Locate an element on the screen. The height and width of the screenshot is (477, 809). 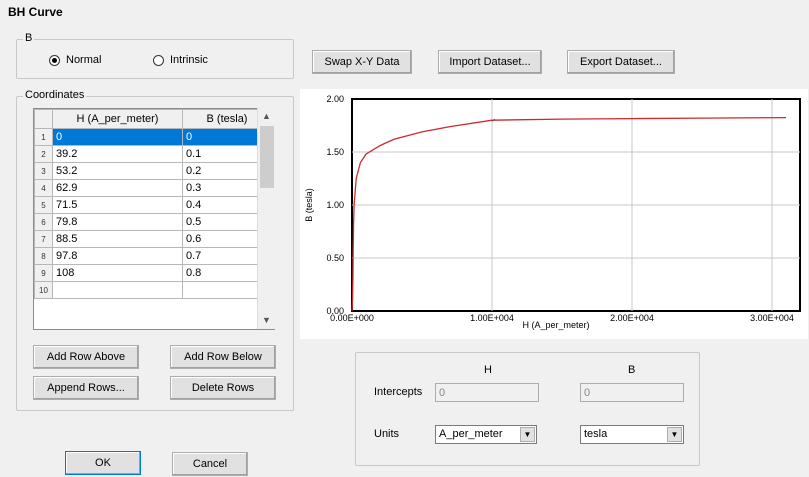
x-tick-label: 3.00E+004 is located at coordinates (772, 318).